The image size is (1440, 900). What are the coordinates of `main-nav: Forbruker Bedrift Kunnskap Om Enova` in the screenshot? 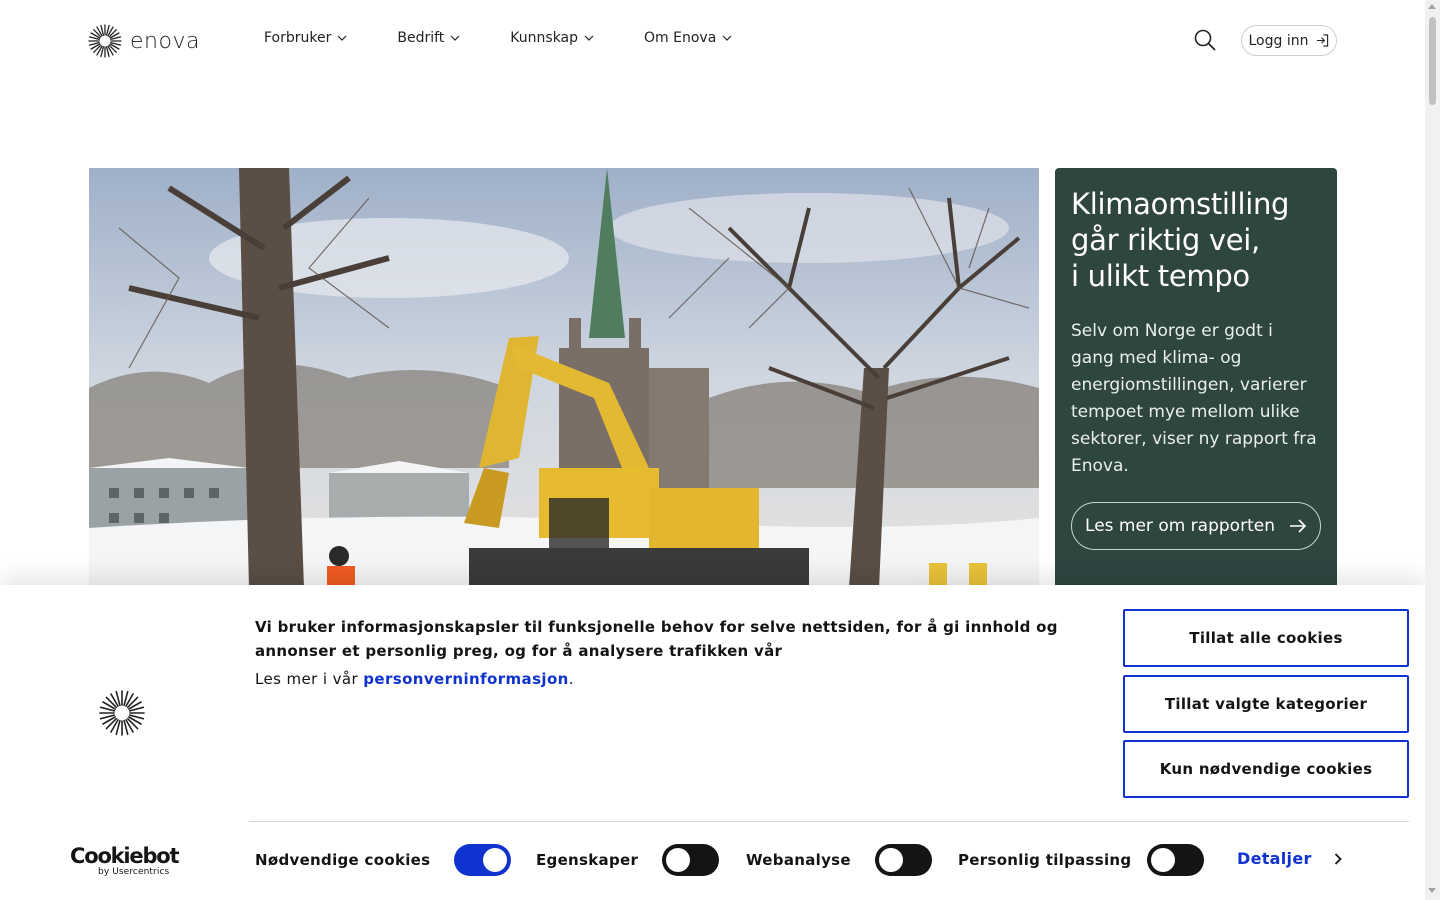 It's located at (523, 38).